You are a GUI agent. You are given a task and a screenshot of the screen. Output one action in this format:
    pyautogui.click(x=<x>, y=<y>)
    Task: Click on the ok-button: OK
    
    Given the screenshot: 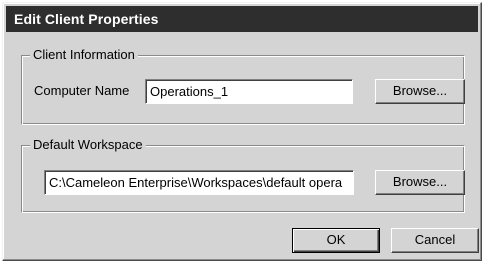 What is the action you would take?
    pyautogui.click(x=336, y=240)
    